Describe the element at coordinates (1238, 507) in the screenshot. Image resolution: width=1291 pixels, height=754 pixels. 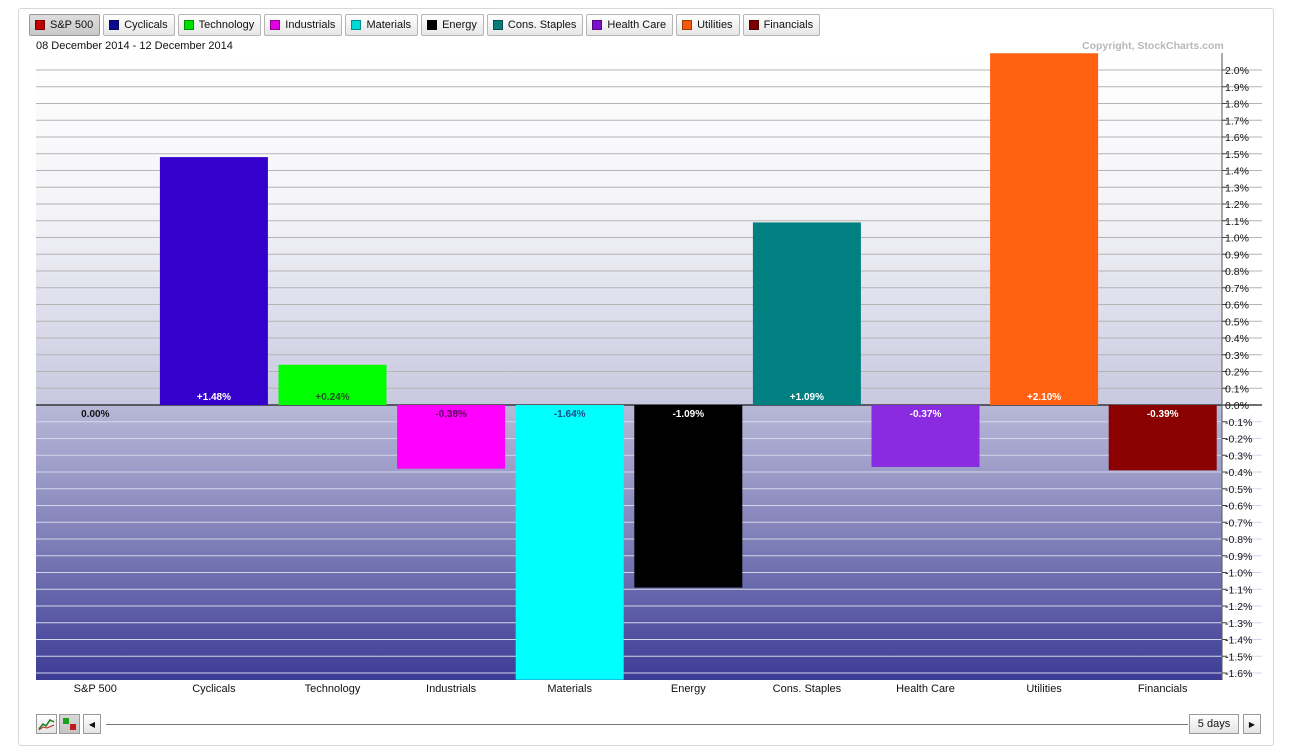
I see `y-tick-label: -0.6%` at that location.